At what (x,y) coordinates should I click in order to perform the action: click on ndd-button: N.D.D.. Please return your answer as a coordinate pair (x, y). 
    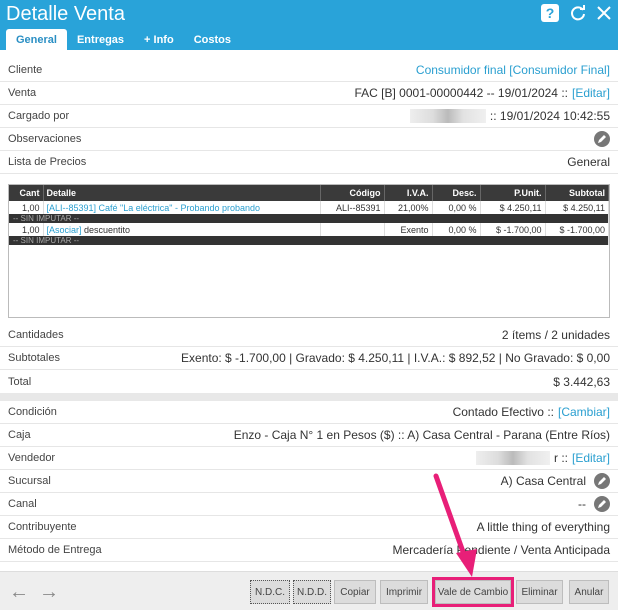
    Looking at the image, I should click on (312, 592).